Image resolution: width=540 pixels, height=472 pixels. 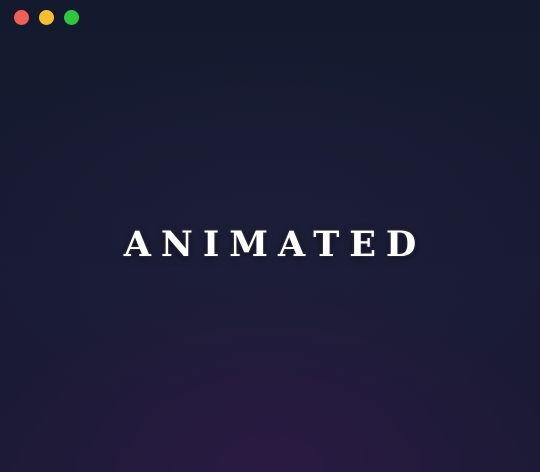 What do you see at coordinates (275, 244) in the screenshot?
I see `animated-headline: ANIMATED` at bounding box center [275, 244].